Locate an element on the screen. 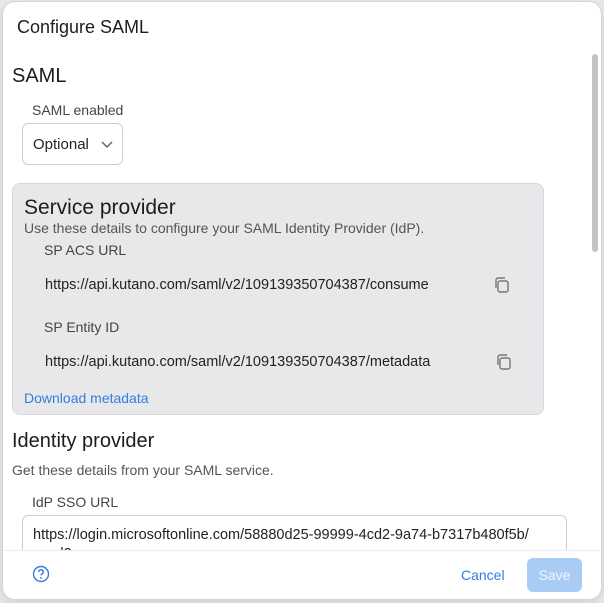  dialog-title: Configure SAML is located at coordinates (83, 27).